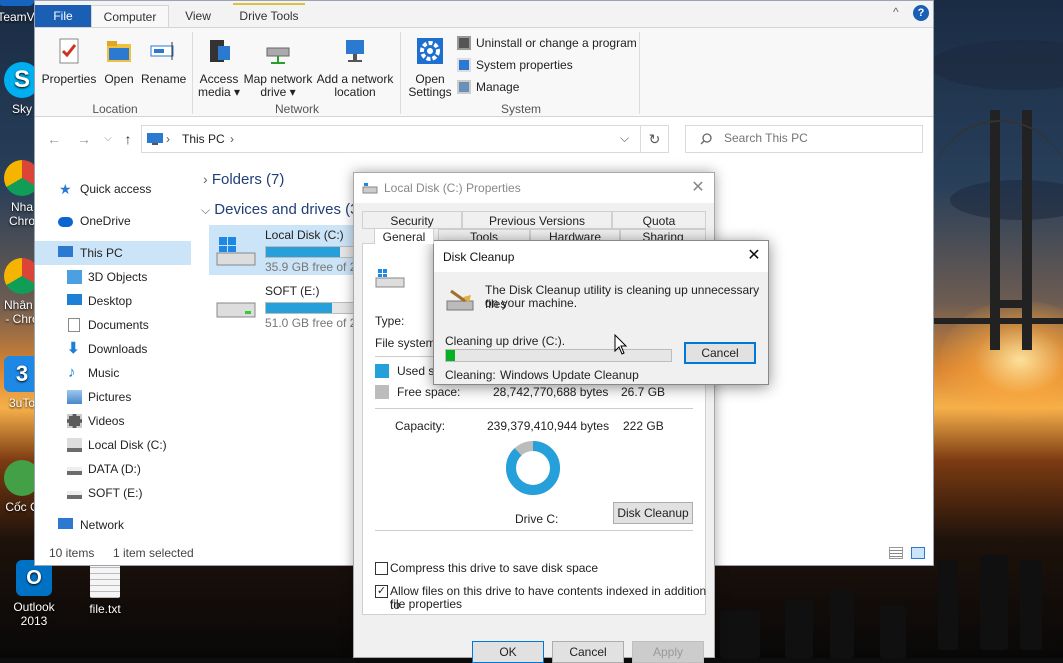 Image resolution: width=1063 pixels, height=663 pixels. What do you see at coordinates (460, 300) in the screenshot?
I see `disk-cleanup-icon` at bounding box center [460, 300].